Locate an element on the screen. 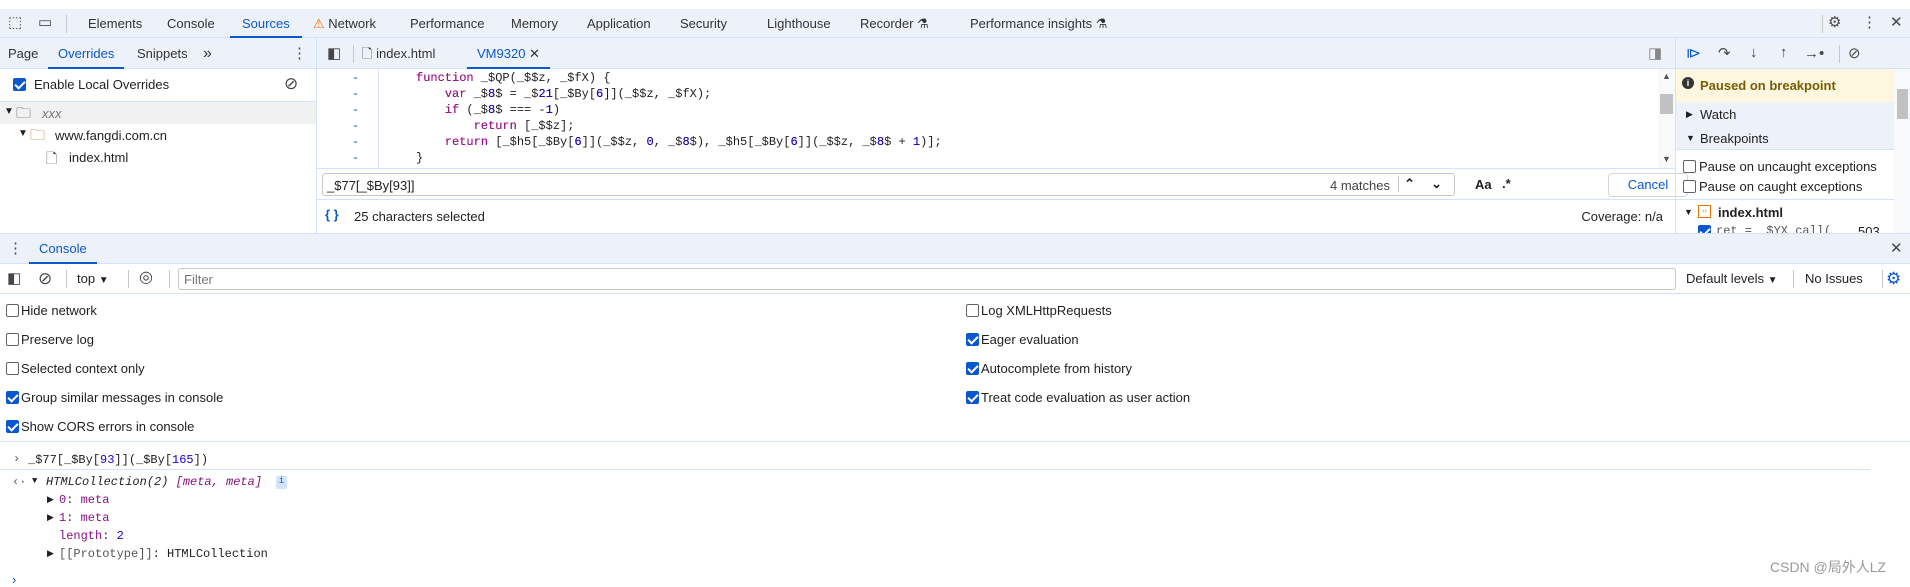 The image size is (1910, 587). breakpoint-checkbox is located at coordinates (1704, 229).